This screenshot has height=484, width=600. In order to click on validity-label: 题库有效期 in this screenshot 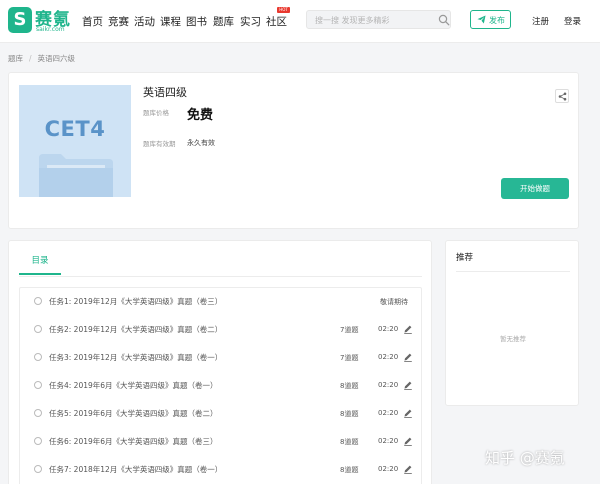, I will do `click(159, 144)`.